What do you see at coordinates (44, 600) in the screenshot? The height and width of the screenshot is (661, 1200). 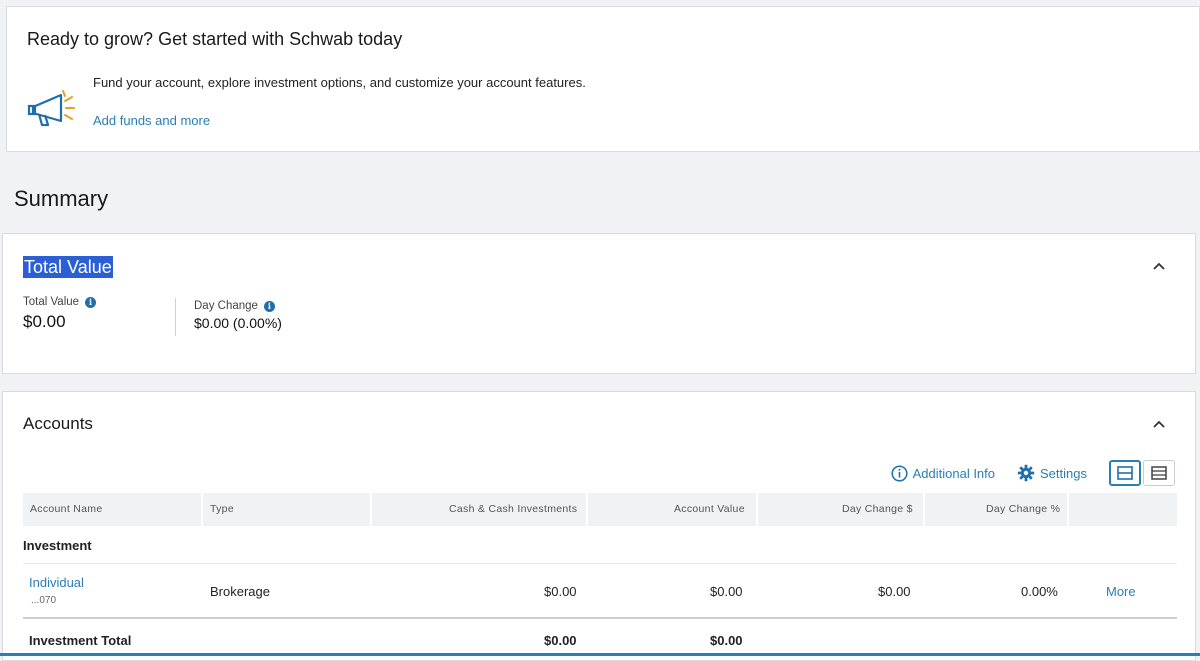 I see `account-number: ...070` at bounding box center [44, 600].